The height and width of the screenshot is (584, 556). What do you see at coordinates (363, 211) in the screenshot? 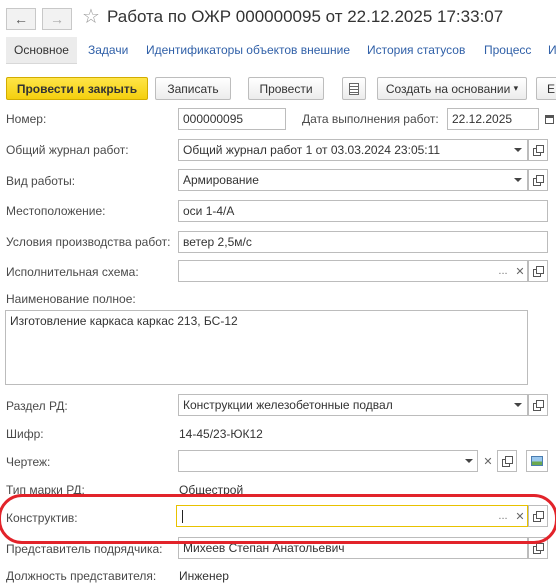
I see `location-field: оси 1-4/А` at bounding box center [363, 211].